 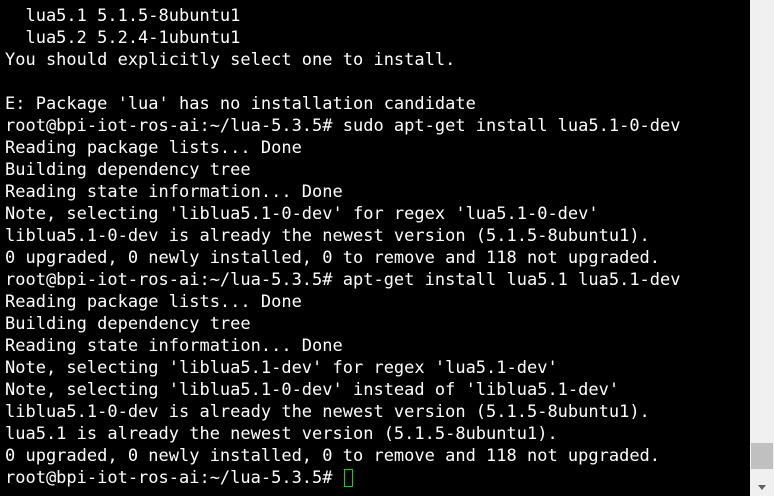 What do you see at coordinates (174, 478) in the screenshot?
I see `terminal-prompt: root@bpi-iot-ros-ai:~/lua-5.3.5#` at bounding box center [174, 478].